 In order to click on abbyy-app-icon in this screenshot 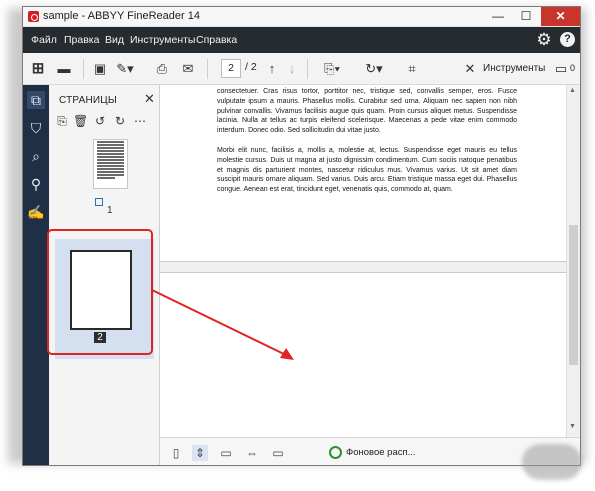, I will do `click(33, 16)`.